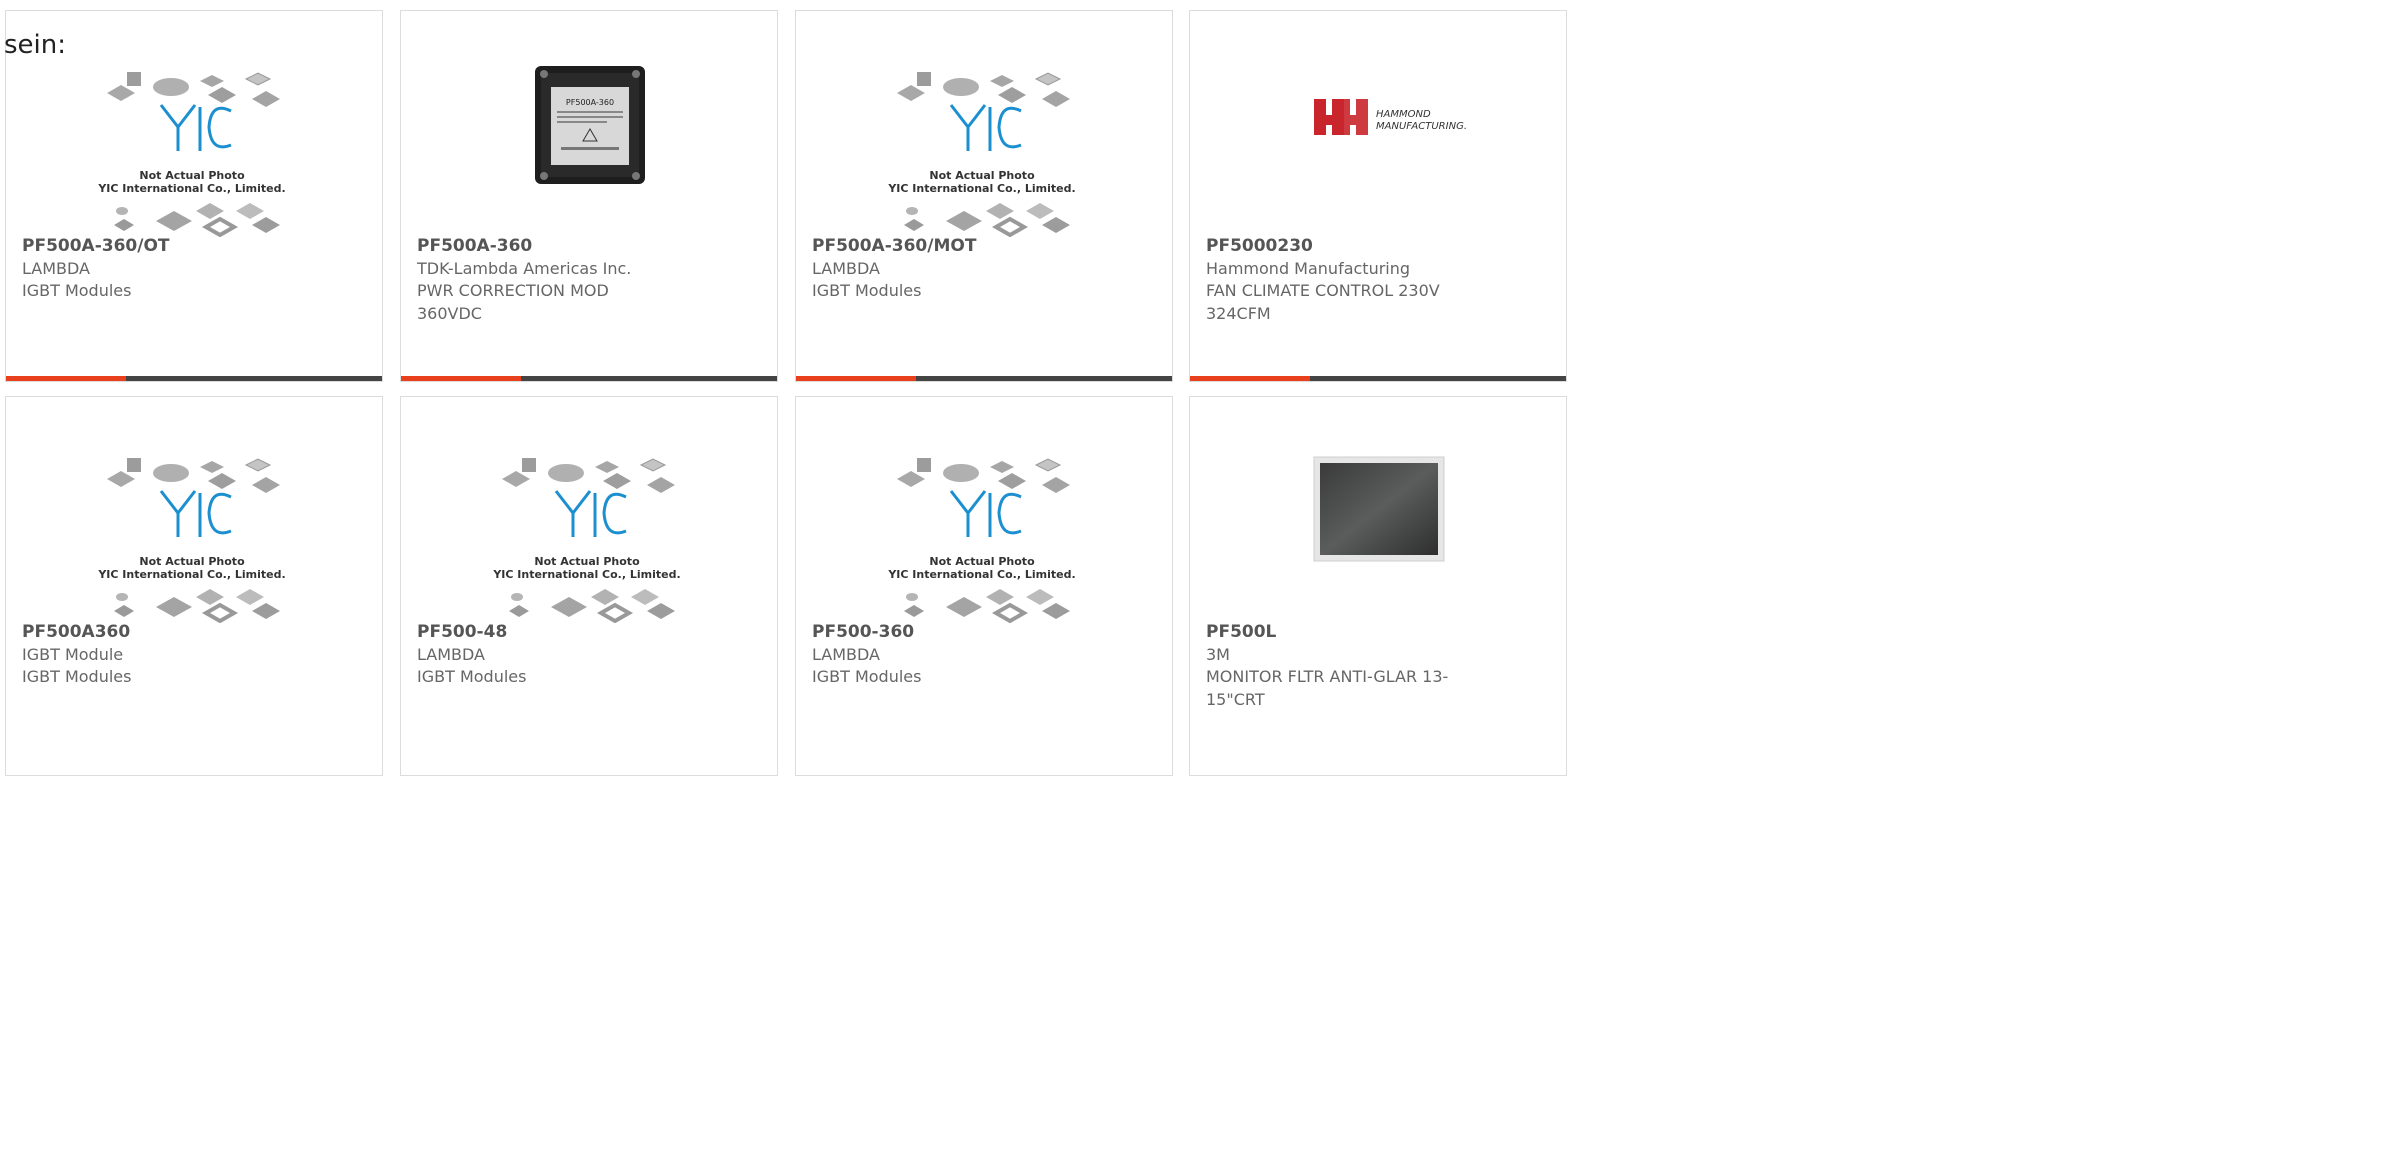  Describe the element at coordinates (152, 246) in the screenshot. I see `part-number: PF500A-360/OT` at that location.